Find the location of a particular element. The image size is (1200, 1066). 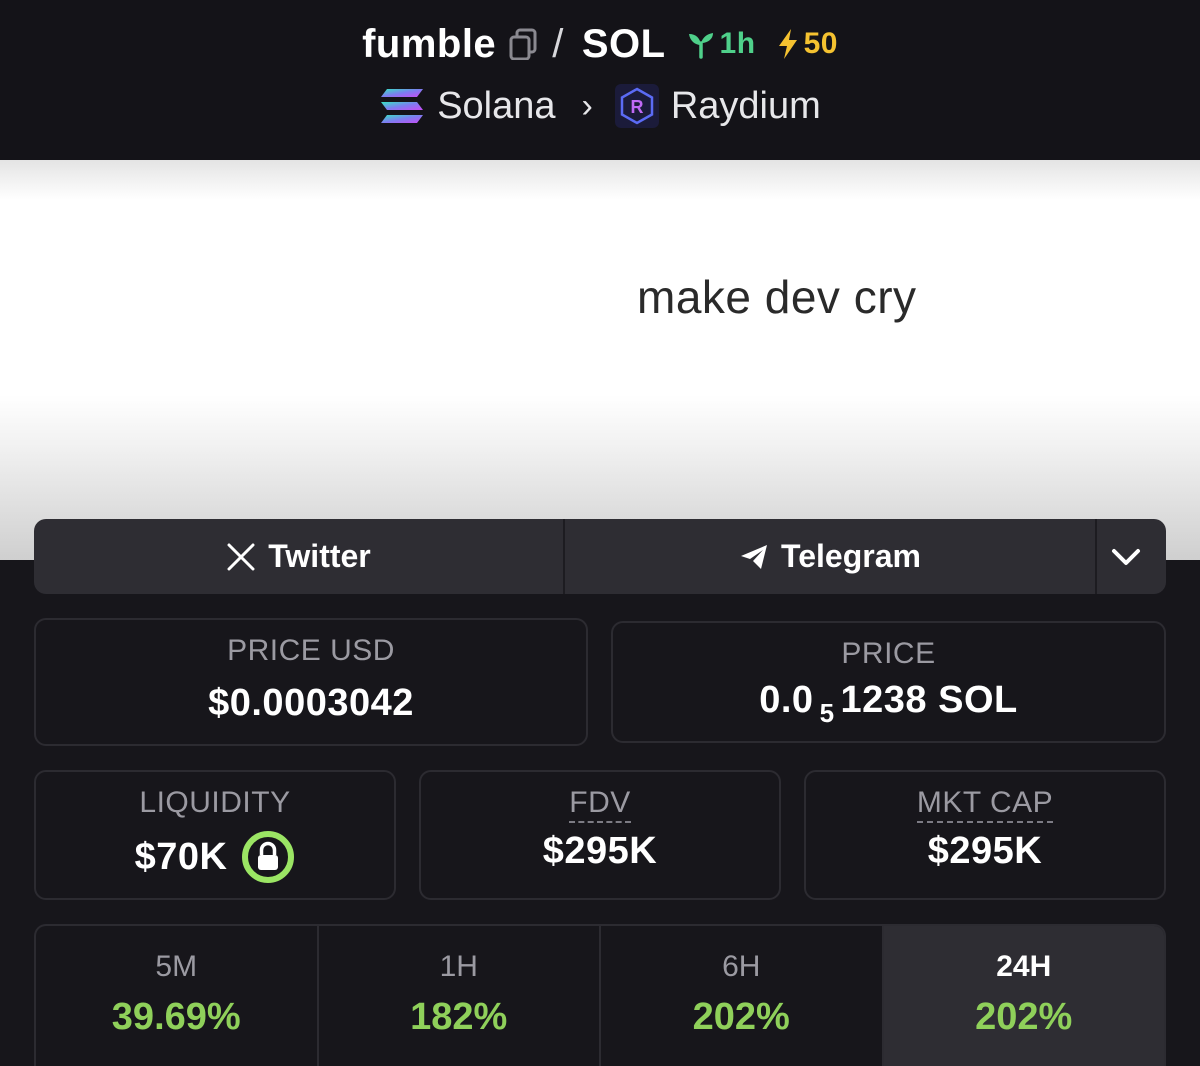

telegram-label: Telegram is located at coordinates (851, 556).